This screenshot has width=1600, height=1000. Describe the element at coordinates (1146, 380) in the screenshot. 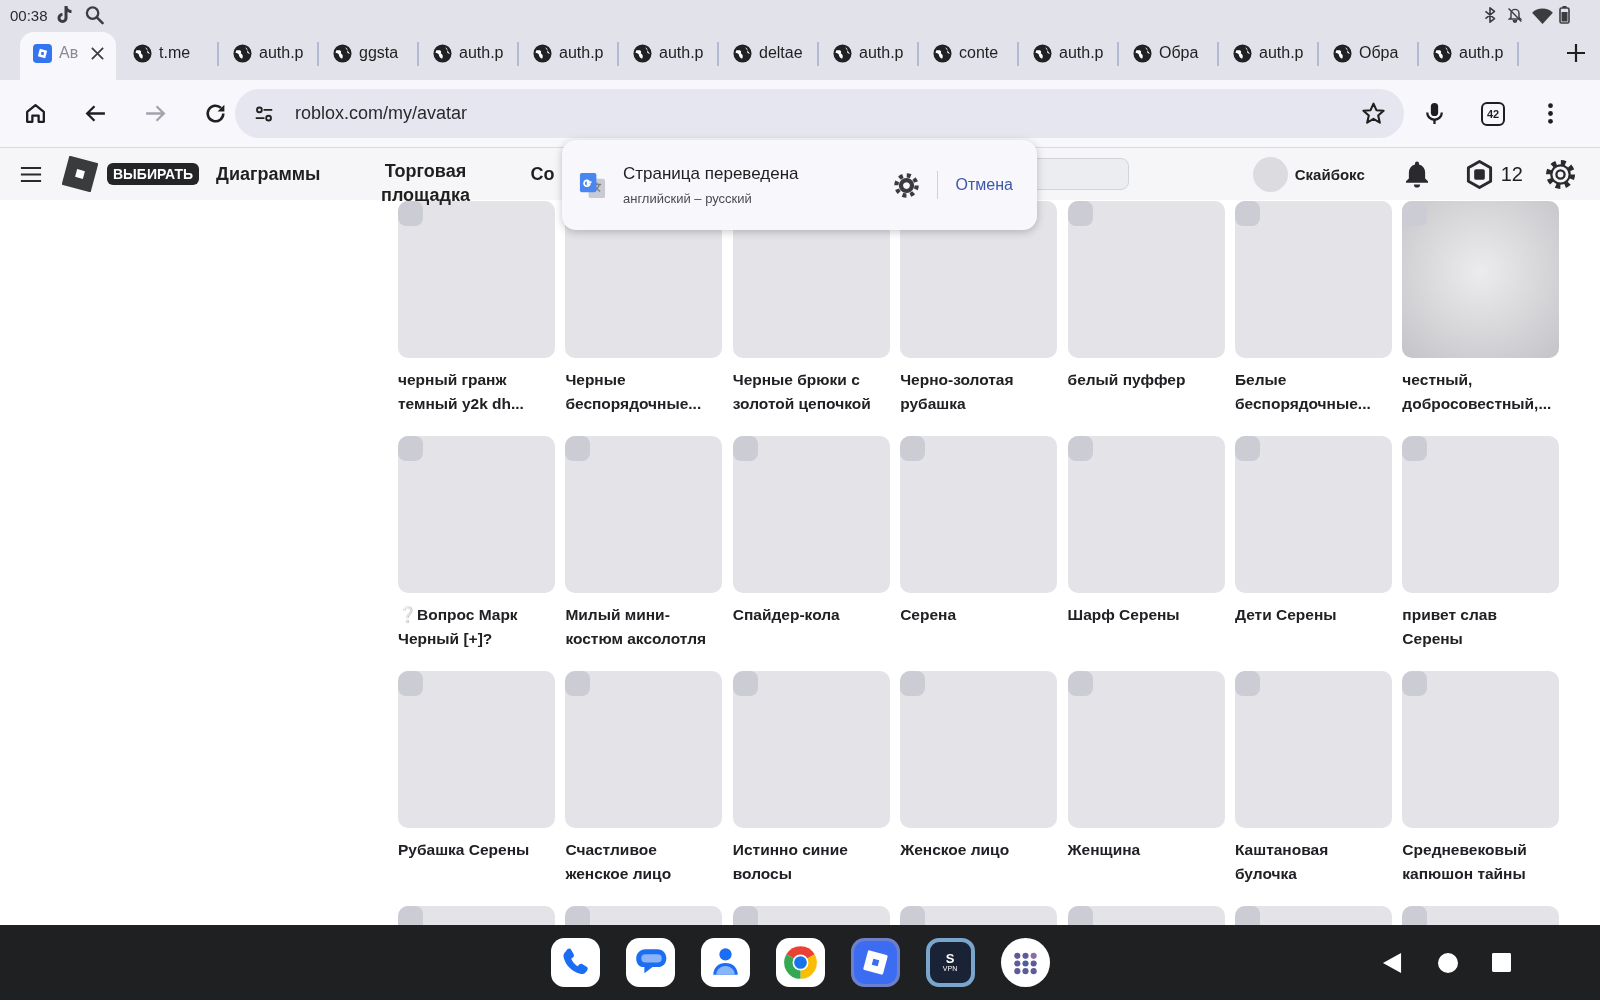

I see `item-name: белый пуффер` at that location.